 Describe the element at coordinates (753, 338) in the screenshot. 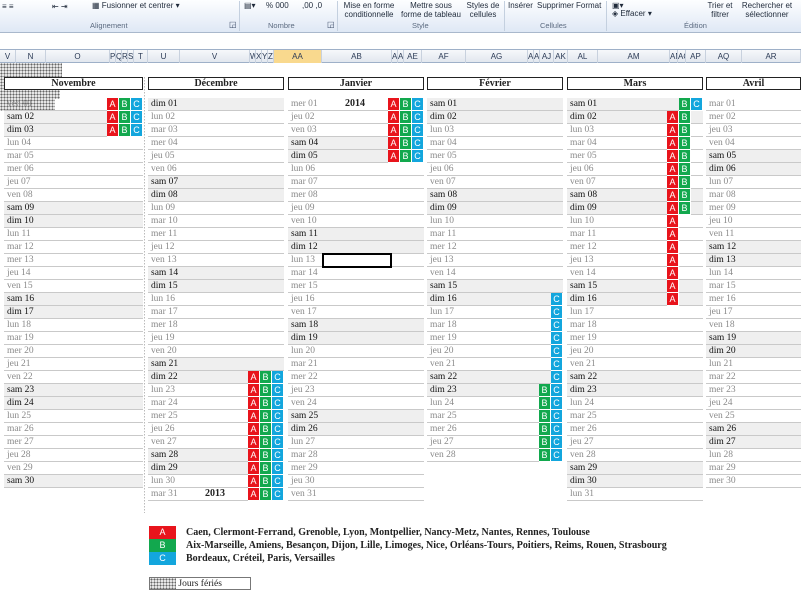

I see `day-cell: sam 19` at that location.